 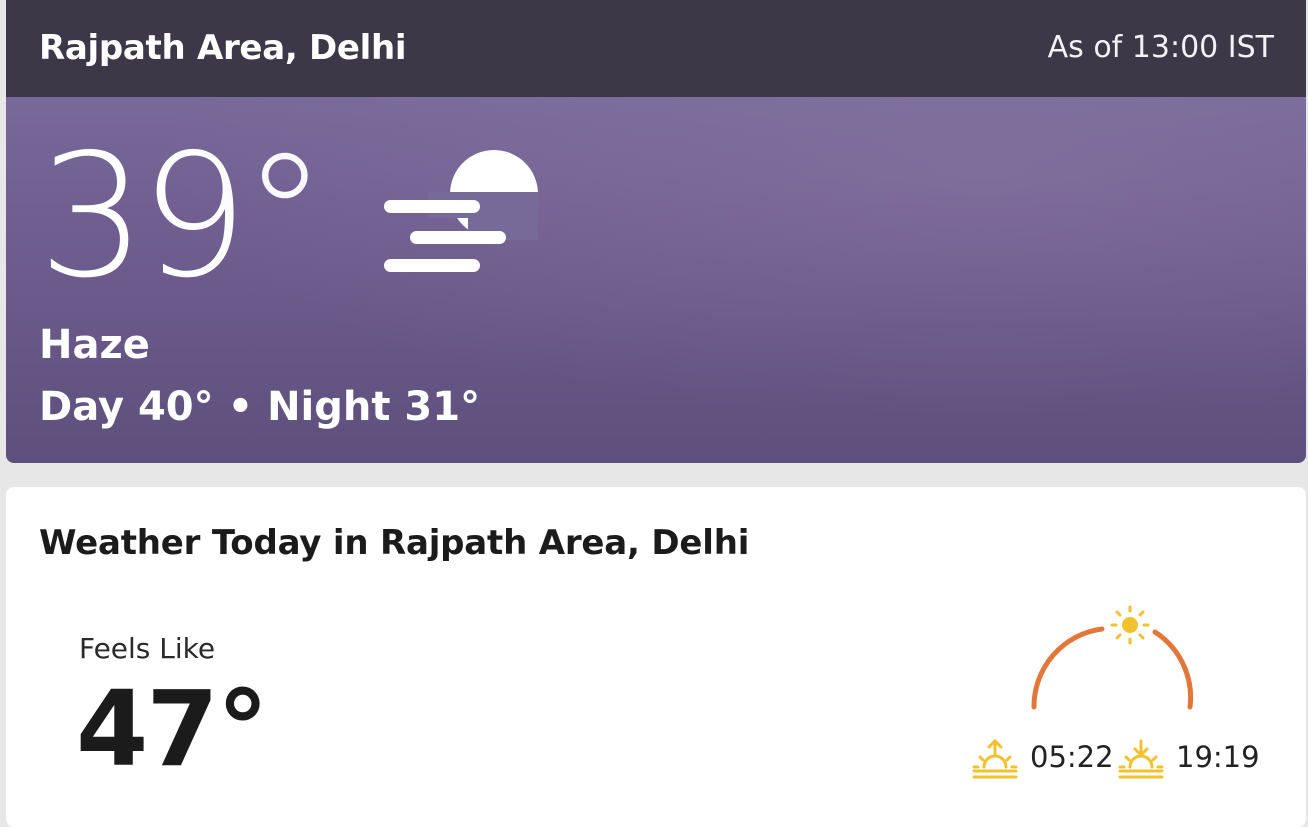 I want to click on sunset-icon, so click(x=1141, y=759).